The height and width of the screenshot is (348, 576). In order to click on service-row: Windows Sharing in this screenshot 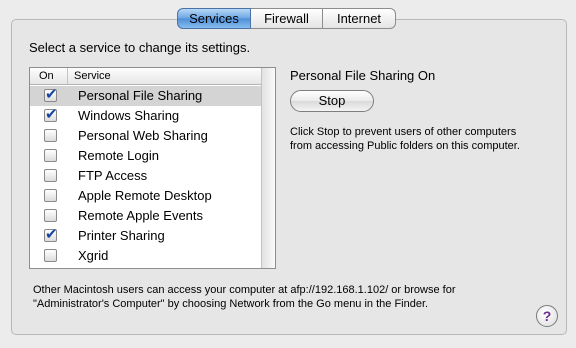, I will do `click(146, 115)`.